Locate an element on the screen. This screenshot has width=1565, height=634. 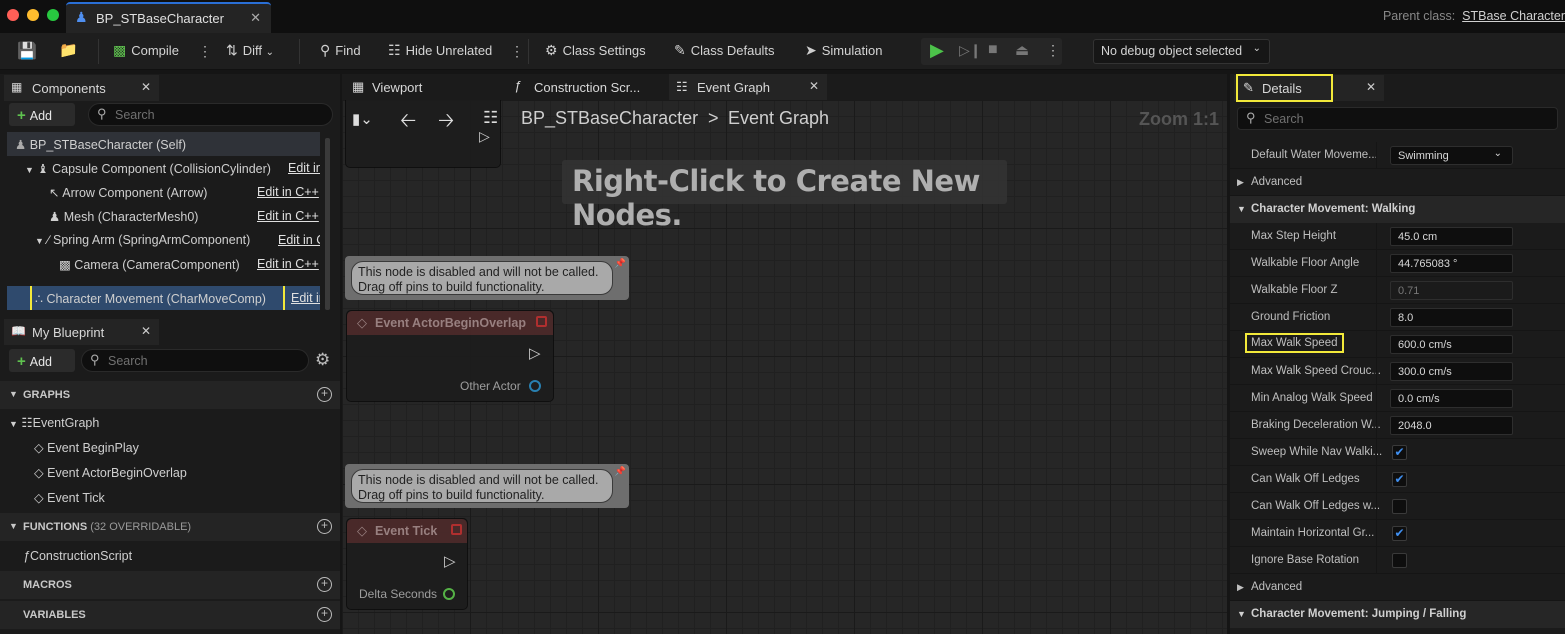
components-tab: ▦ Components ✕ is located at coordinates (81, 88).